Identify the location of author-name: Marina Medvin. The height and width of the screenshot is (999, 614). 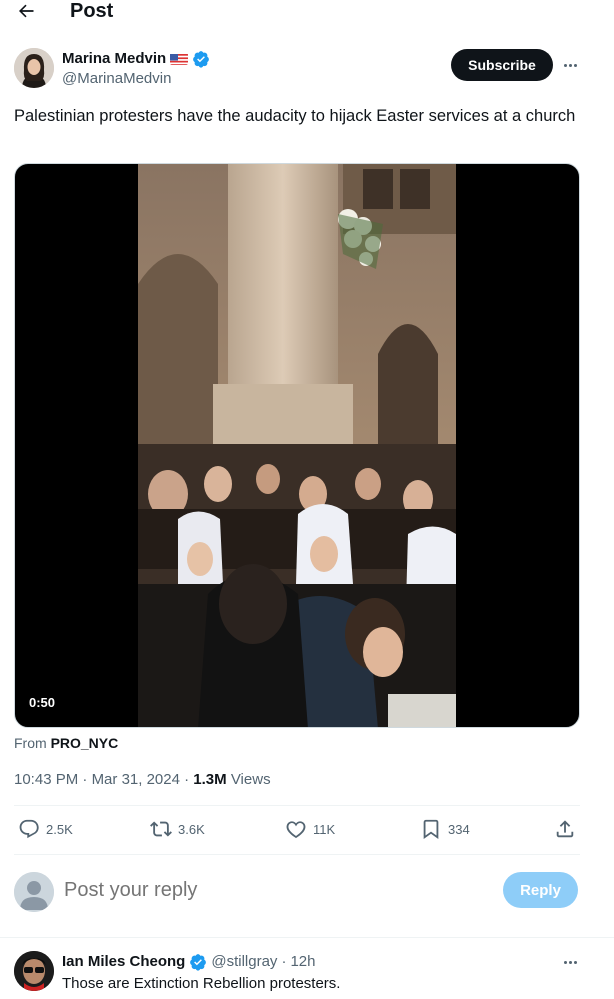
(114, 59).